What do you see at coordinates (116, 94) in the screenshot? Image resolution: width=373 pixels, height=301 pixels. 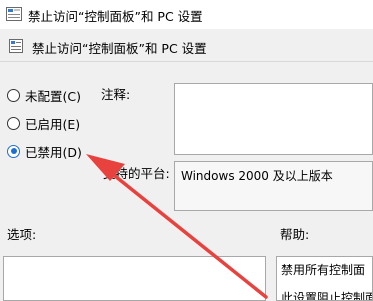 I see `comment-label: 注释:` at bounding box center [116, 94].